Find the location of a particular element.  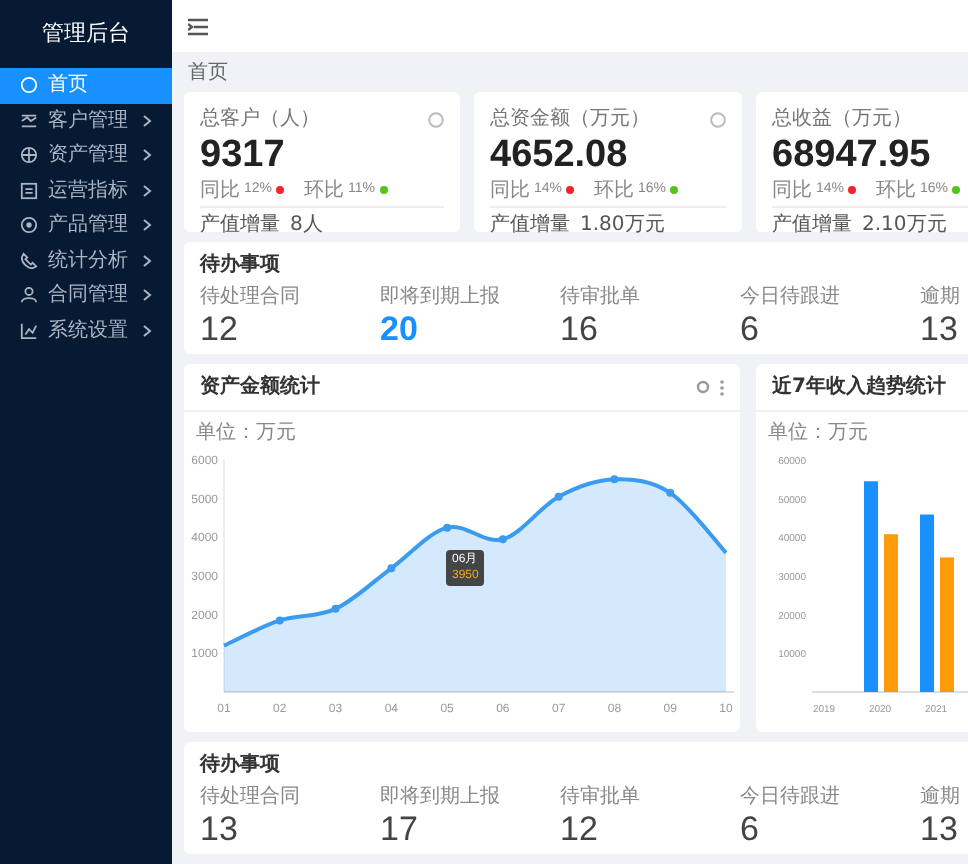

card-label: 总收益（万元） is located at coordinates (842, 119).